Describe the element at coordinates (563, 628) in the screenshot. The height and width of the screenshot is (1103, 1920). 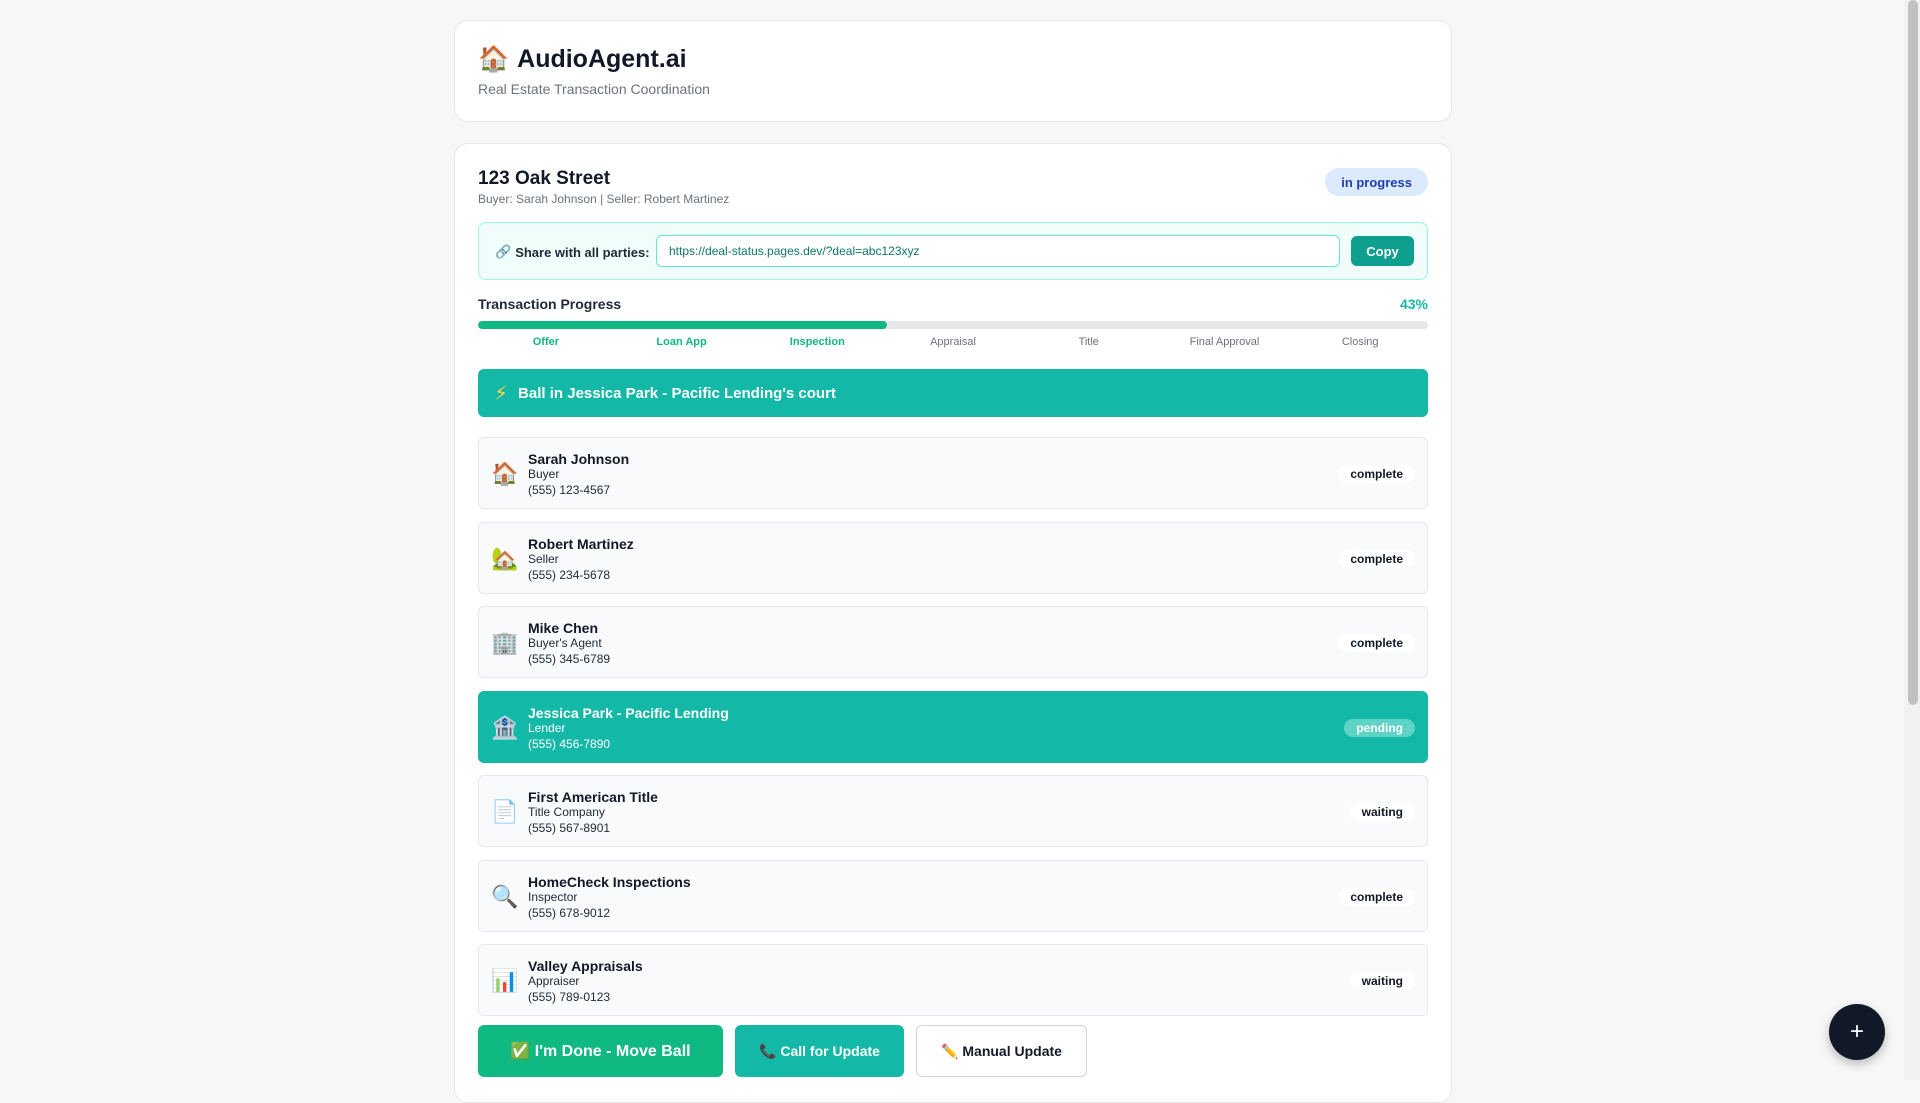
I see `party-name: Mike Chen` at that location.